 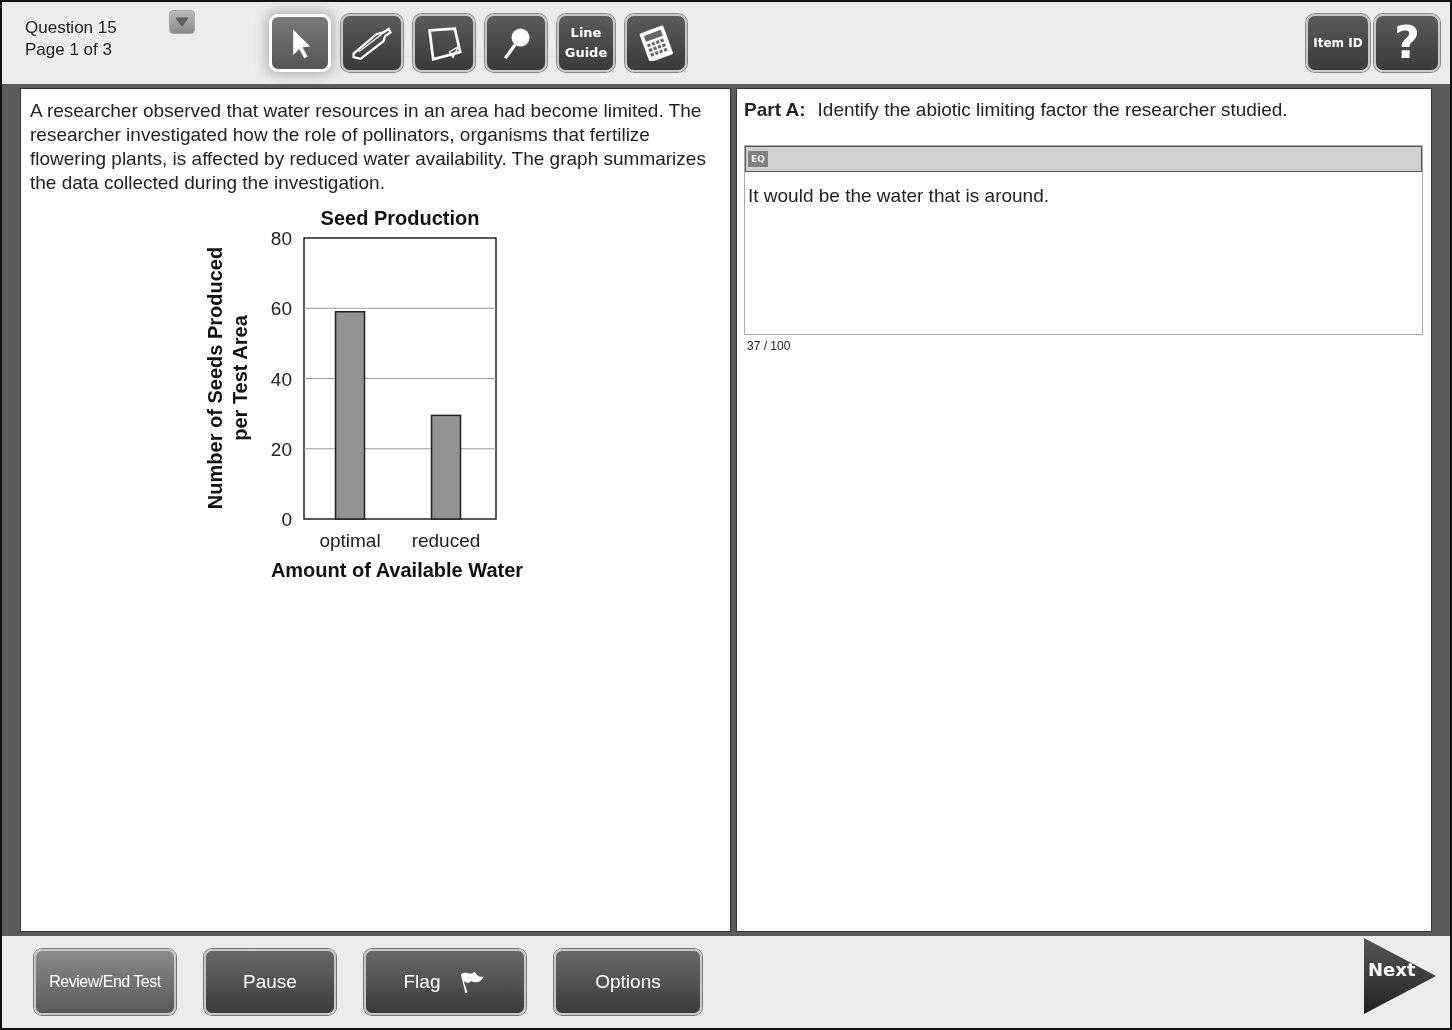 I want to click on chart-title: Seed Production, so click(x=400, y=218).